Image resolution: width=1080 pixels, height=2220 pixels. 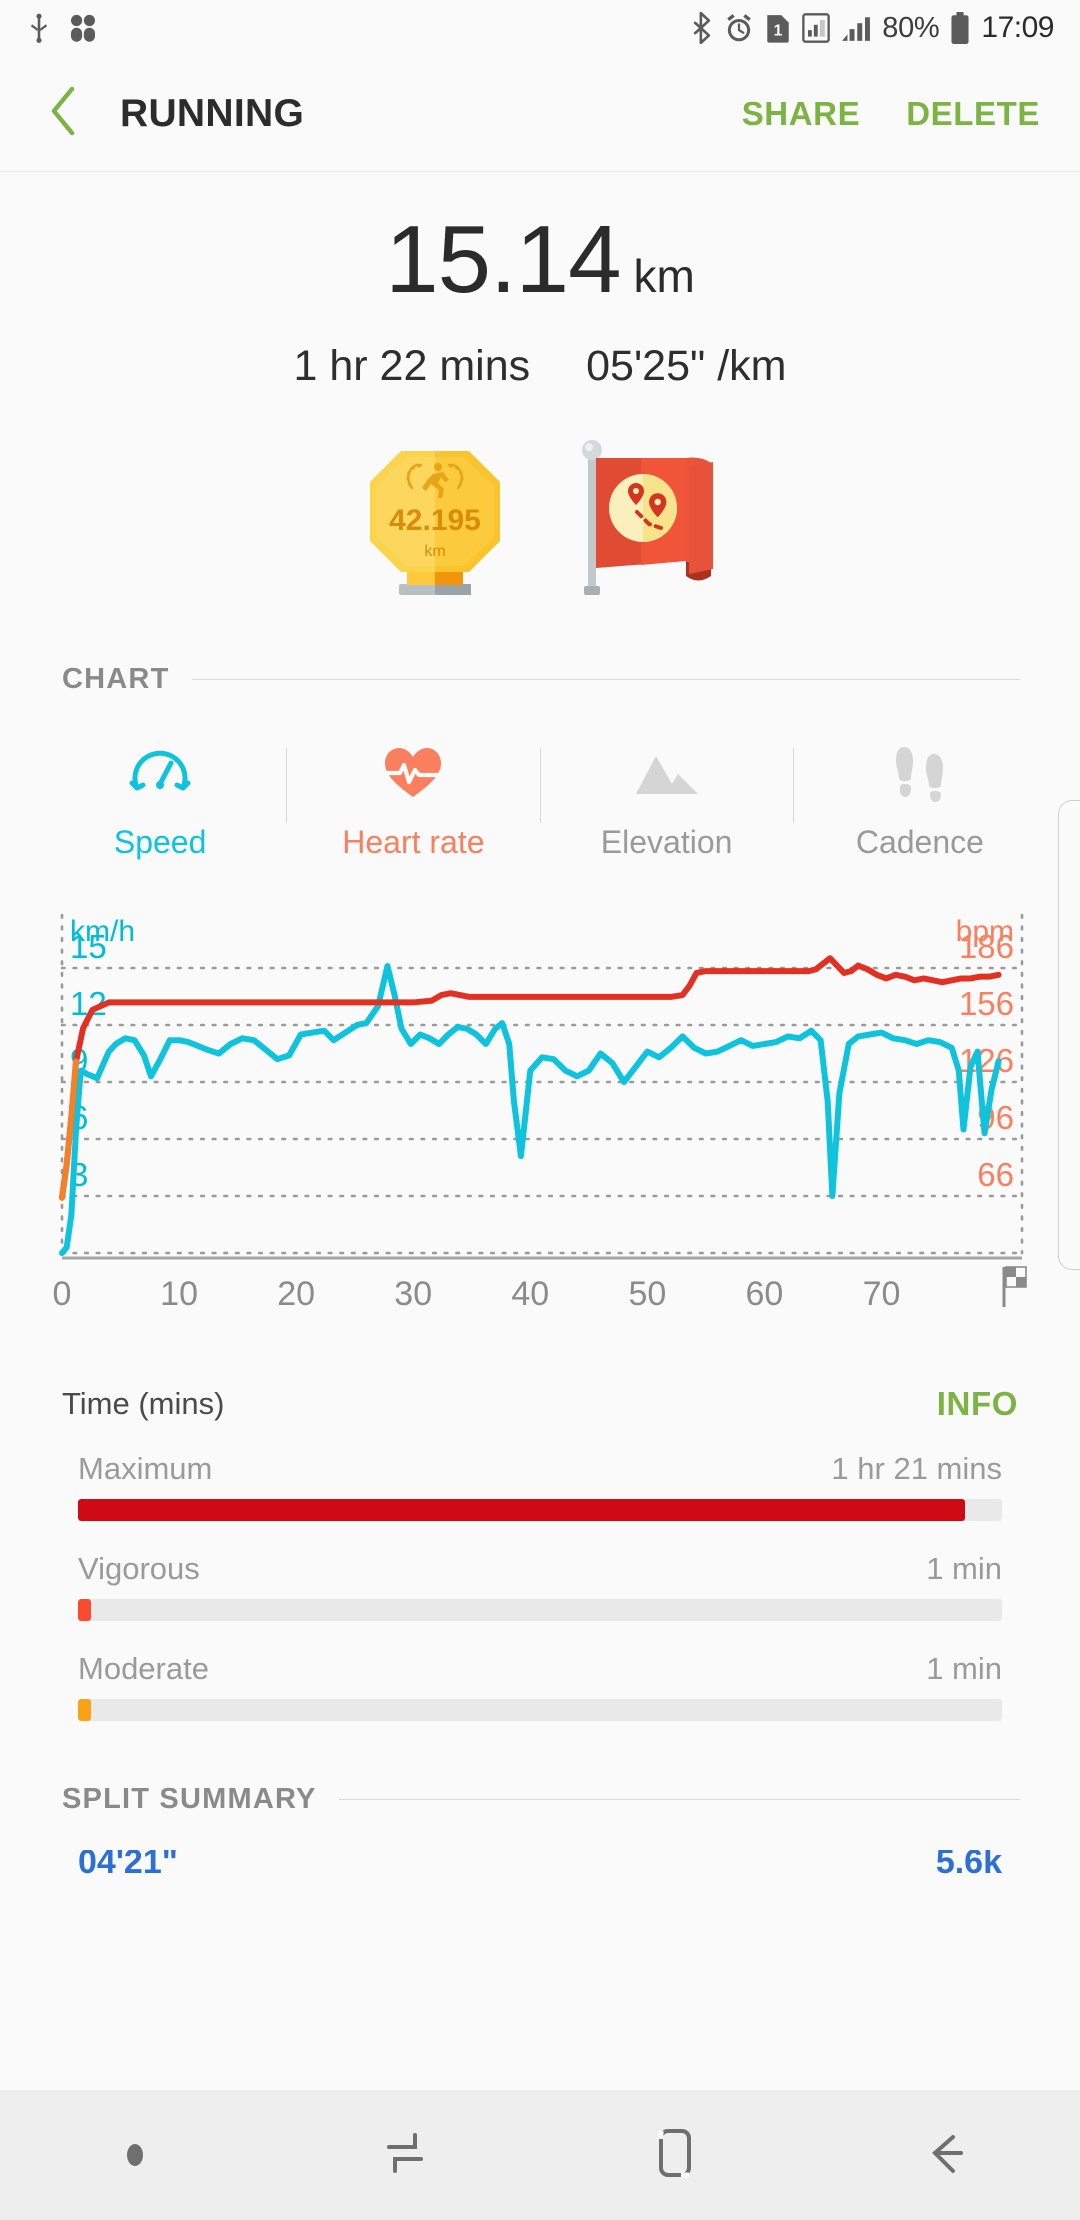 What do you see at coordinates (88, 946) in the screenshot?
I see `svg-text: 15` at bounding box center [88, 946].